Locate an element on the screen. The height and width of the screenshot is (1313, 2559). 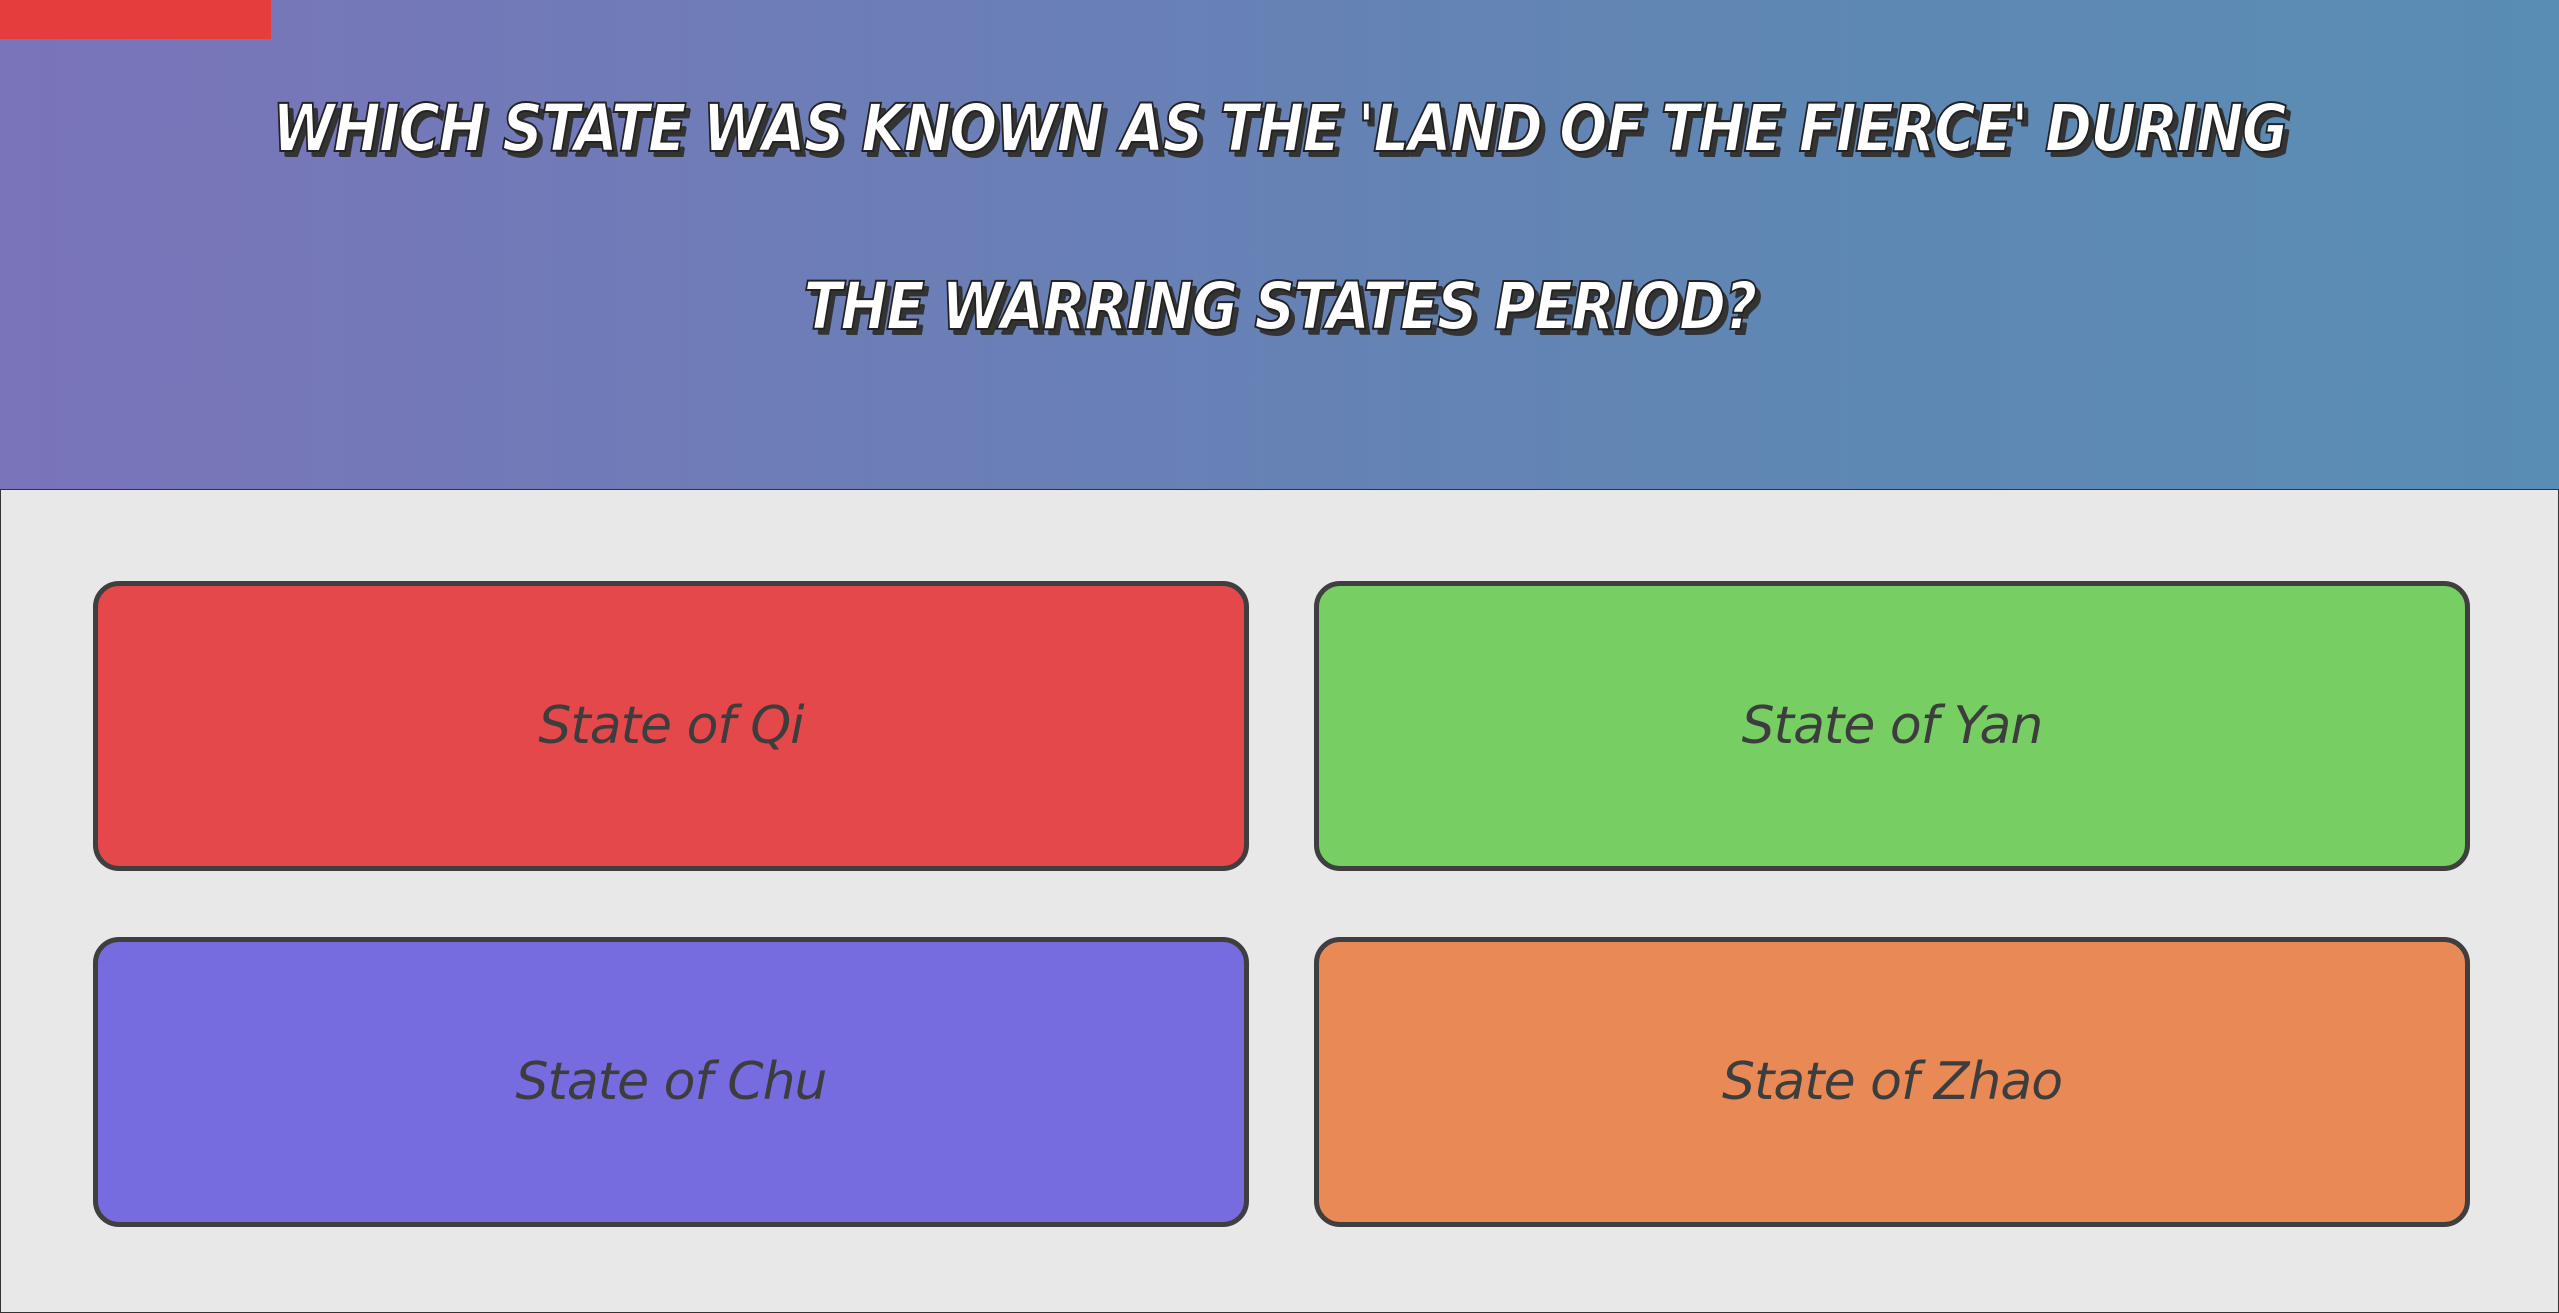
answer-label-1: State of Qi is located at coordinates (671, 726).